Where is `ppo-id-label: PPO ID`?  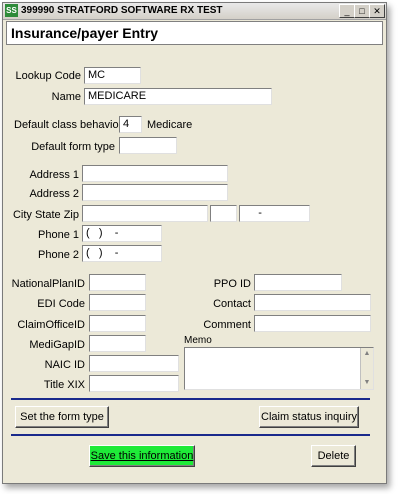
ppo-id-label: PPO ID is located at coordinates (232, 284).